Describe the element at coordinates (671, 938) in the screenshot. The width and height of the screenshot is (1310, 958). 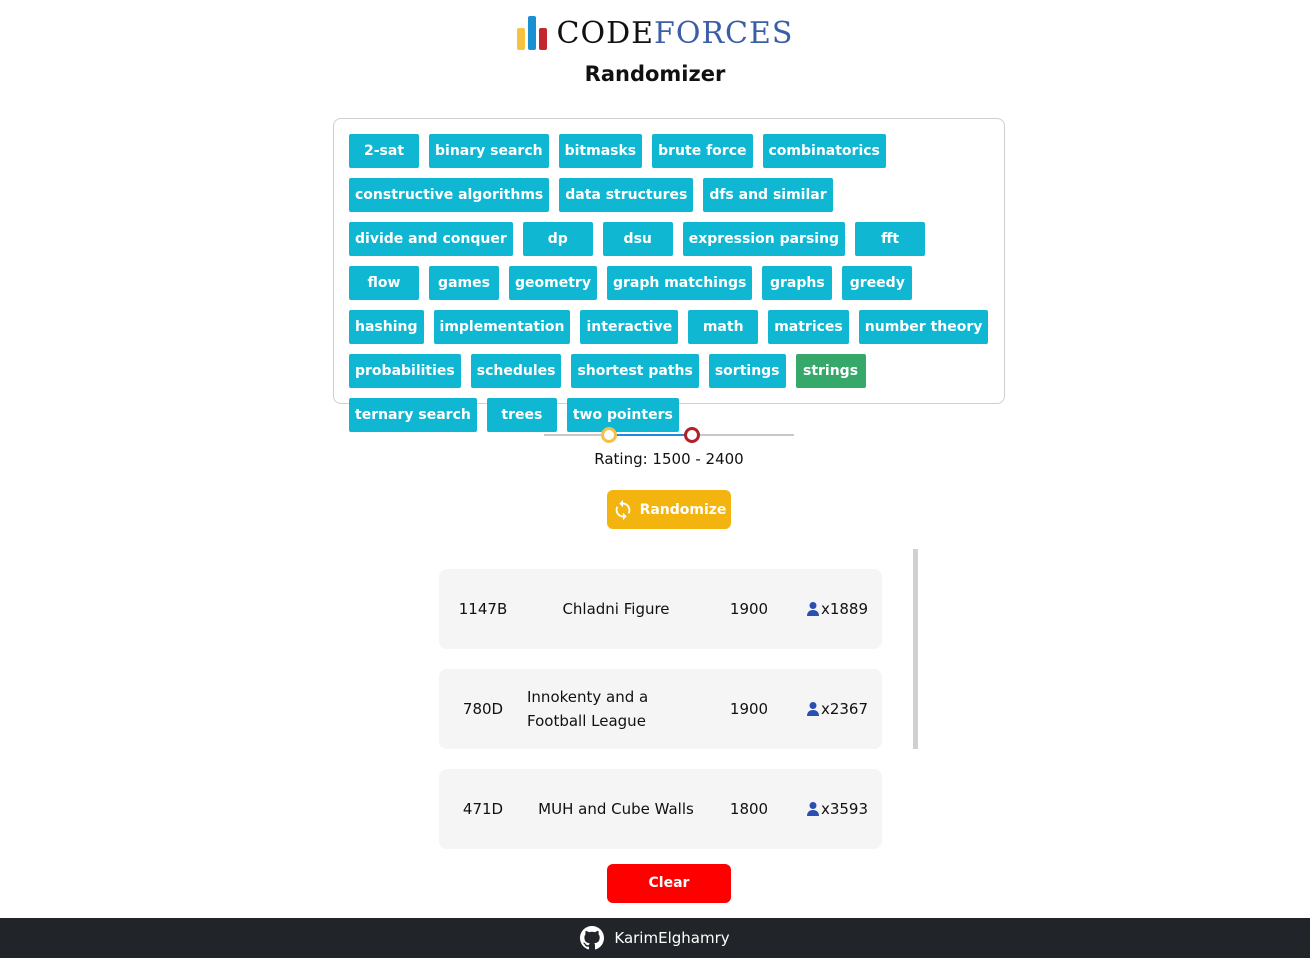
I see `github-username: KarimElghamry` at that location.